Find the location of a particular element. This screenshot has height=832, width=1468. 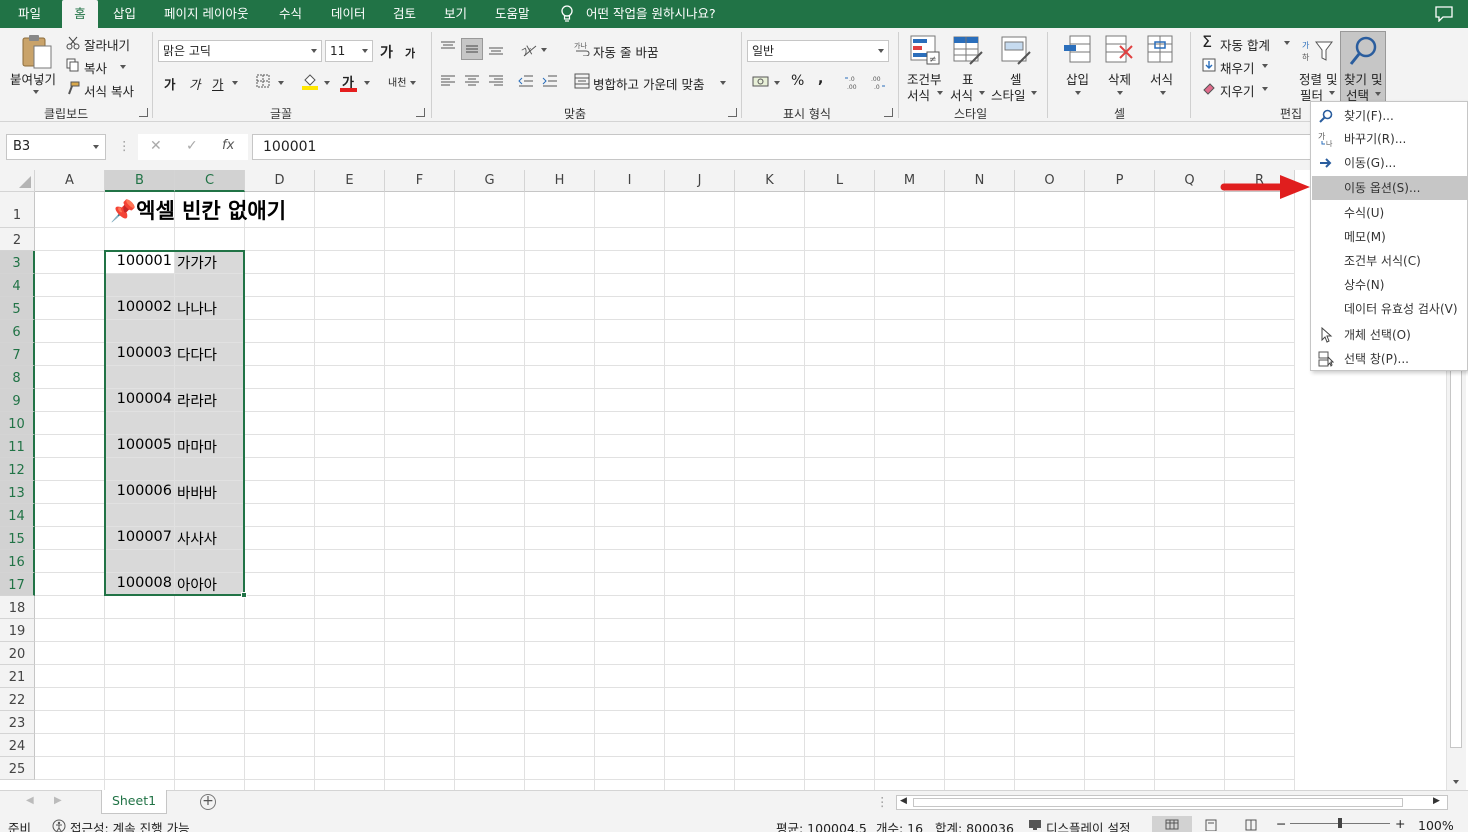

row-header-13: 13 is located at coordinates (17, 492).